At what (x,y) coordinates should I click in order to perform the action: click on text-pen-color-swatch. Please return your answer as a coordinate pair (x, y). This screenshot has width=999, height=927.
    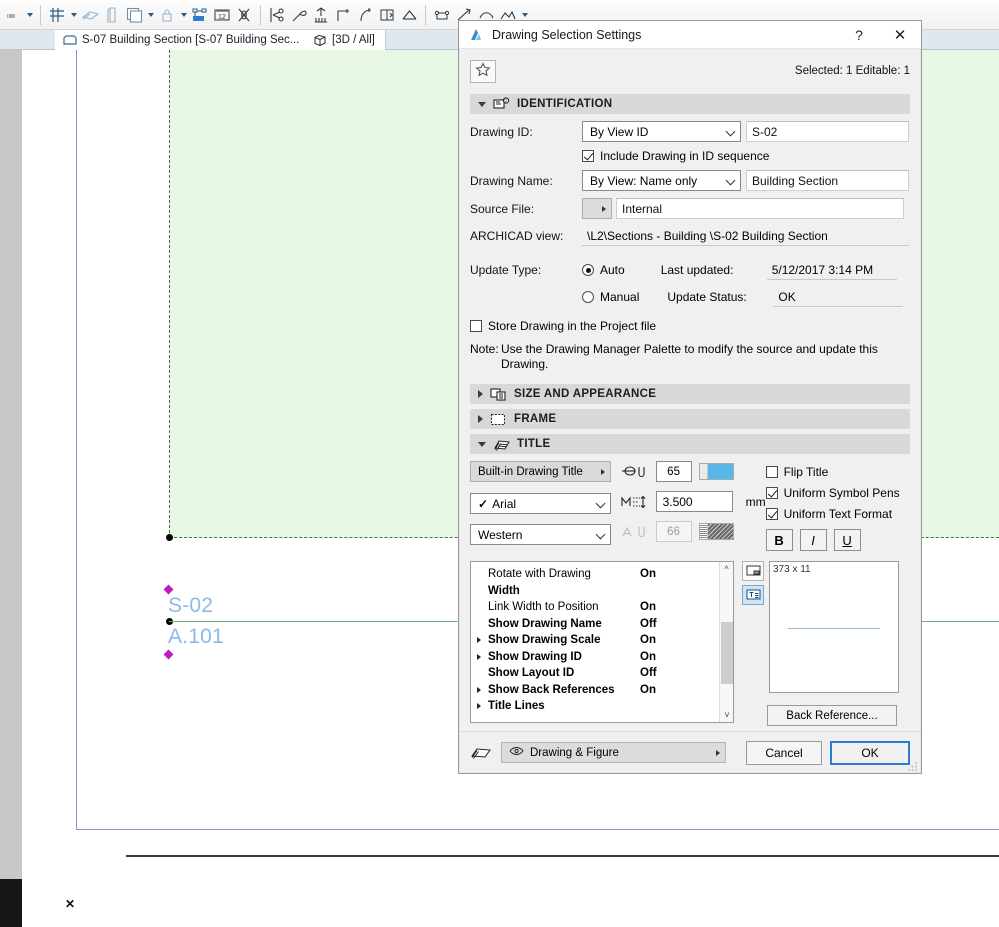
    Looking at the image, I should click on (716, 531).